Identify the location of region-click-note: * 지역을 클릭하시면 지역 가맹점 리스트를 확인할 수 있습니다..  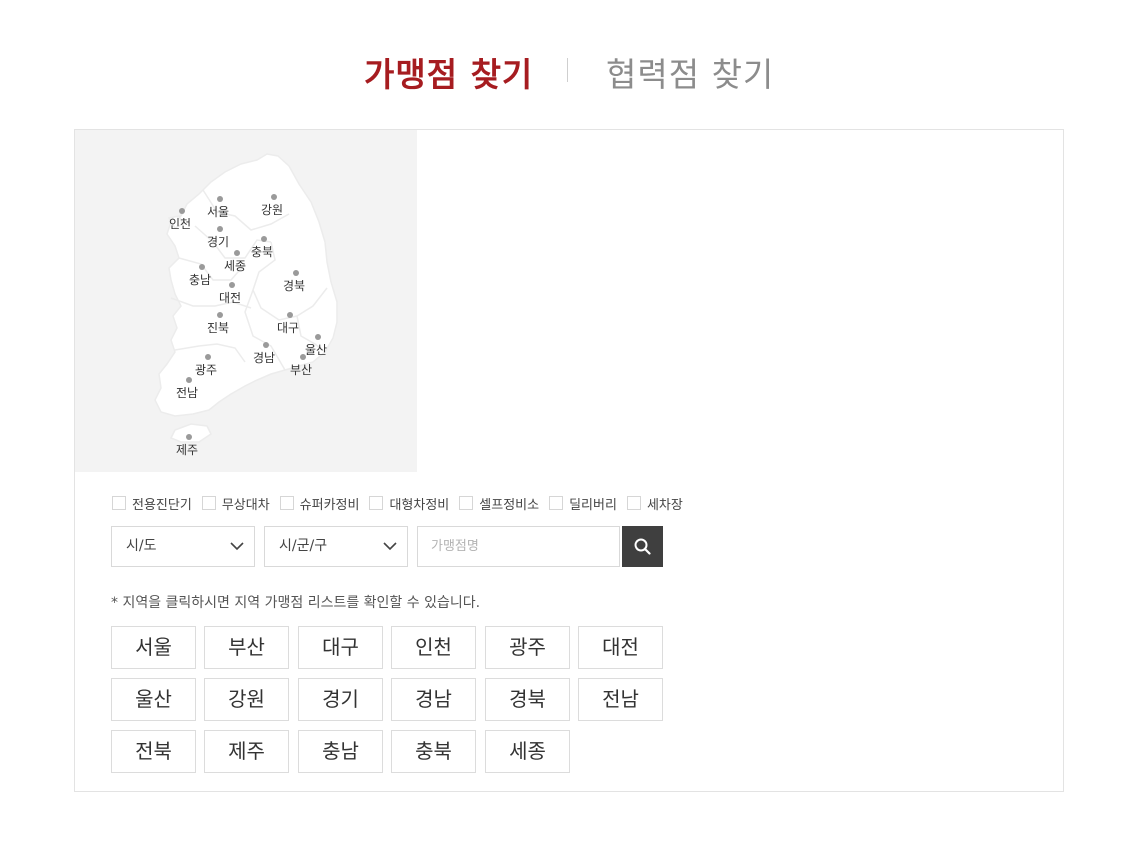
(296, 603).